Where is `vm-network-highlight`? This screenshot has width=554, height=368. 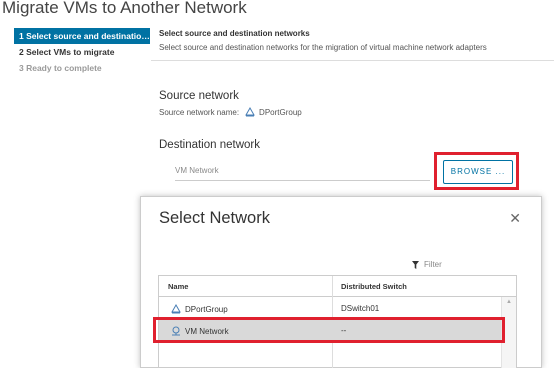
vm-network-highlight is located at coordinates (329, 330).